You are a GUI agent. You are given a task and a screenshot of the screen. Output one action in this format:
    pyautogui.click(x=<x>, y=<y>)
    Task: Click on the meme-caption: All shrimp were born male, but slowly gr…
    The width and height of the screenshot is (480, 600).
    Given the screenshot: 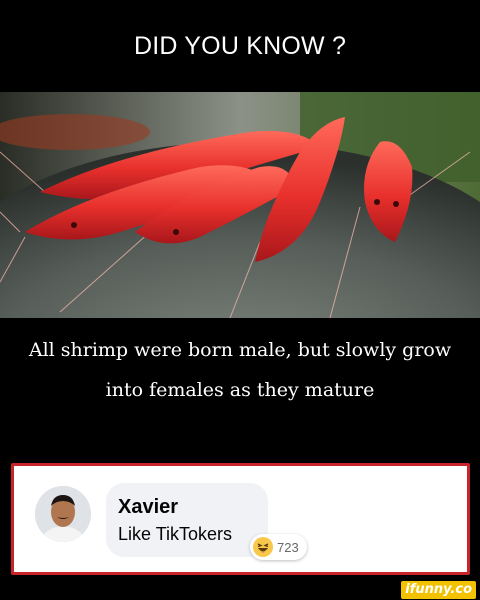 What is the action you would take?
    pyautogui.click(x=240, y=370)
    